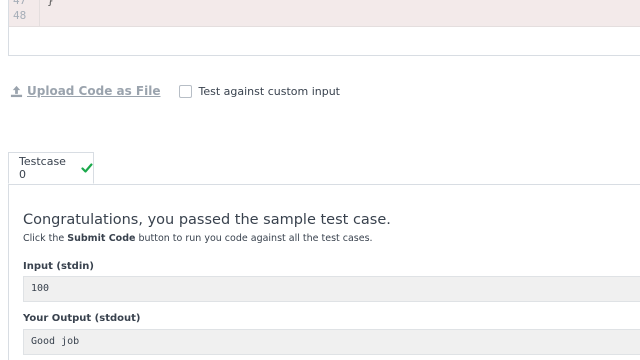 Image resolution: width=640 pixels, height=360 pixels. What do you see at coordinates (94, 91) in the screenshot?
I see `upload-code-label: Upload Code as File` at bounding box center [94, 91].